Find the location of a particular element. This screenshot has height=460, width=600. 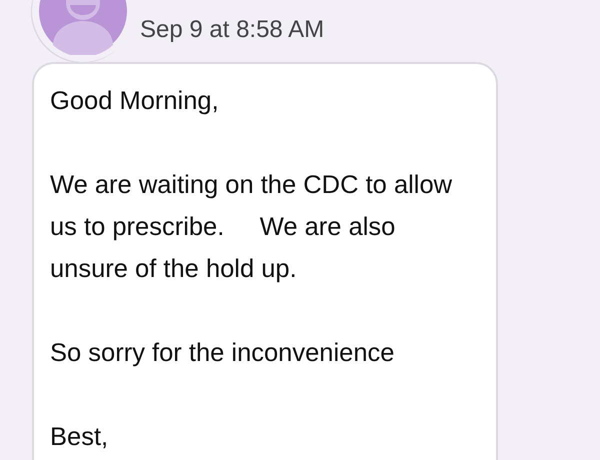

message-text: So sorry for the inconvenience is located at coordinates (223, 353).